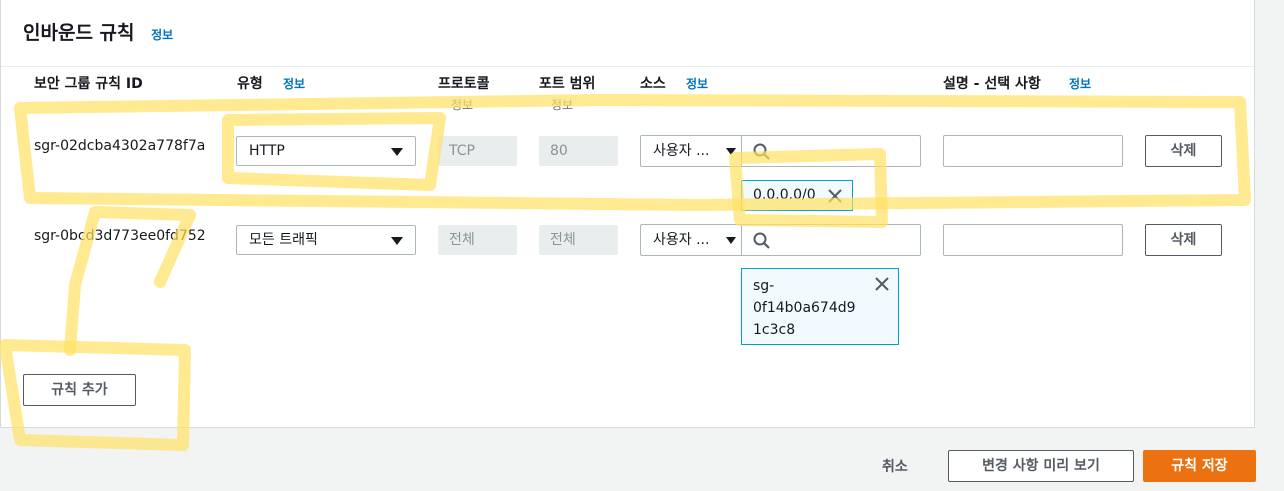  I want to click on source-token-label: 0.0.0.0/0, so click(784, 195).